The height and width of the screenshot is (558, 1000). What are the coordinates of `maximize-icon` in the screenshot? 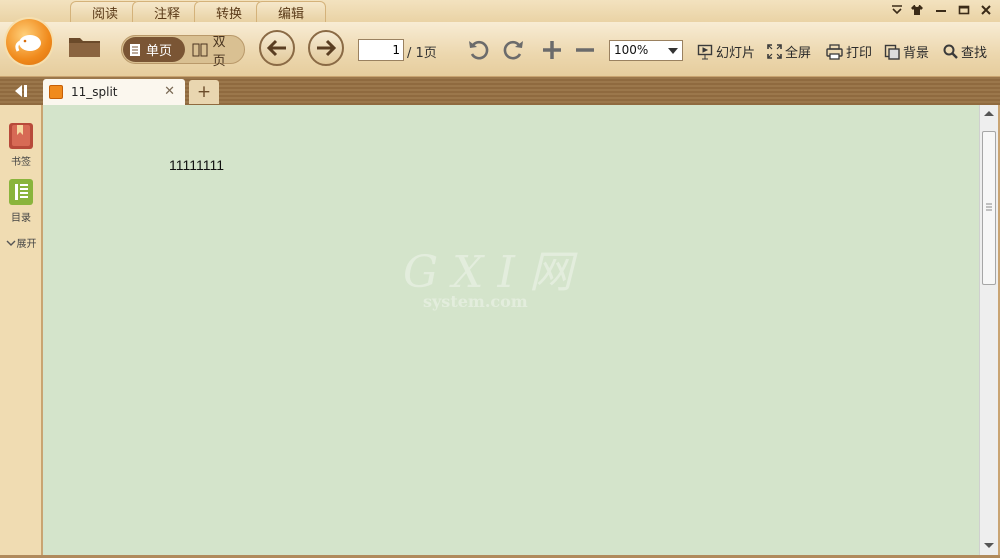 It's located at (964, 10).